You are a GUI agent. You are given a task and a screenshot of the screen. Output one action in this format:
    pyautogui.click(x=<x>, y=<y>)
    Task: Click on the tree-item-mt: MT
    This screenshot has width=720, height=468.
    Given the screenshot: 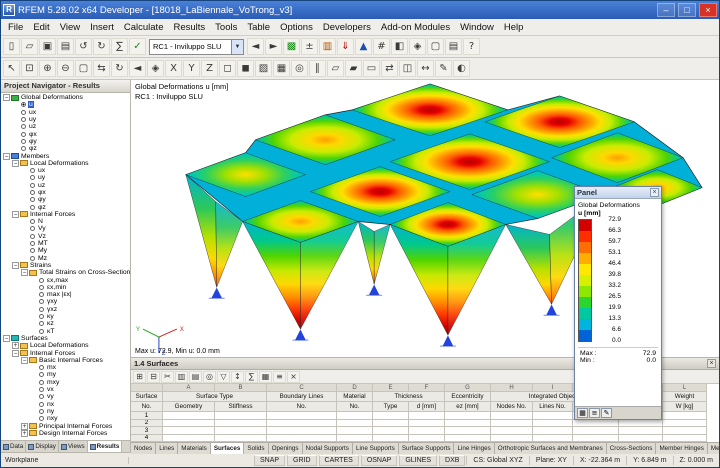 What is the action you would take?
    pyautogui.click(x=65, y=243)
    